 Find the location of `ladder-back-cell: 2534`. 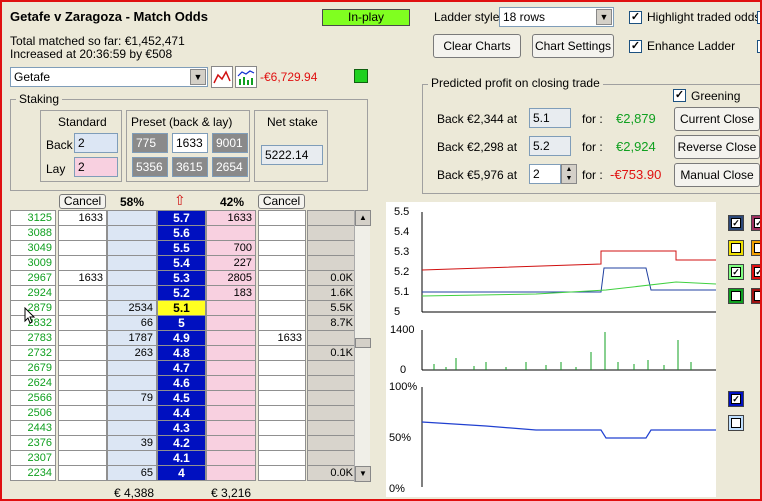

ladder-back-cell: 2534 is located at coordinates (132, 308).